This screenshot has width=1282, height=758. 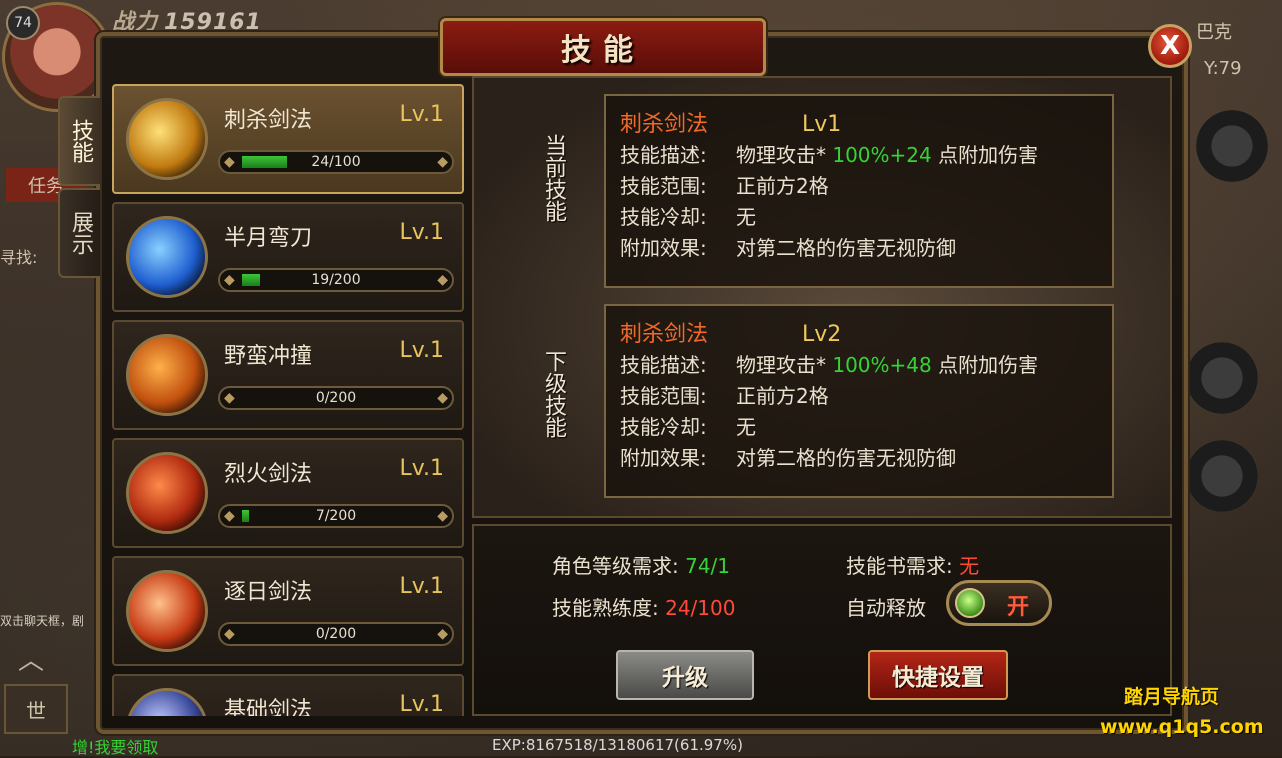 What do you see at coordinates (288, 375) in the screenshot?
I see `skill-item: 野蛮冲撞 Lv.1 ◆ 0/200 ◆` at bounding box center [288, 375].